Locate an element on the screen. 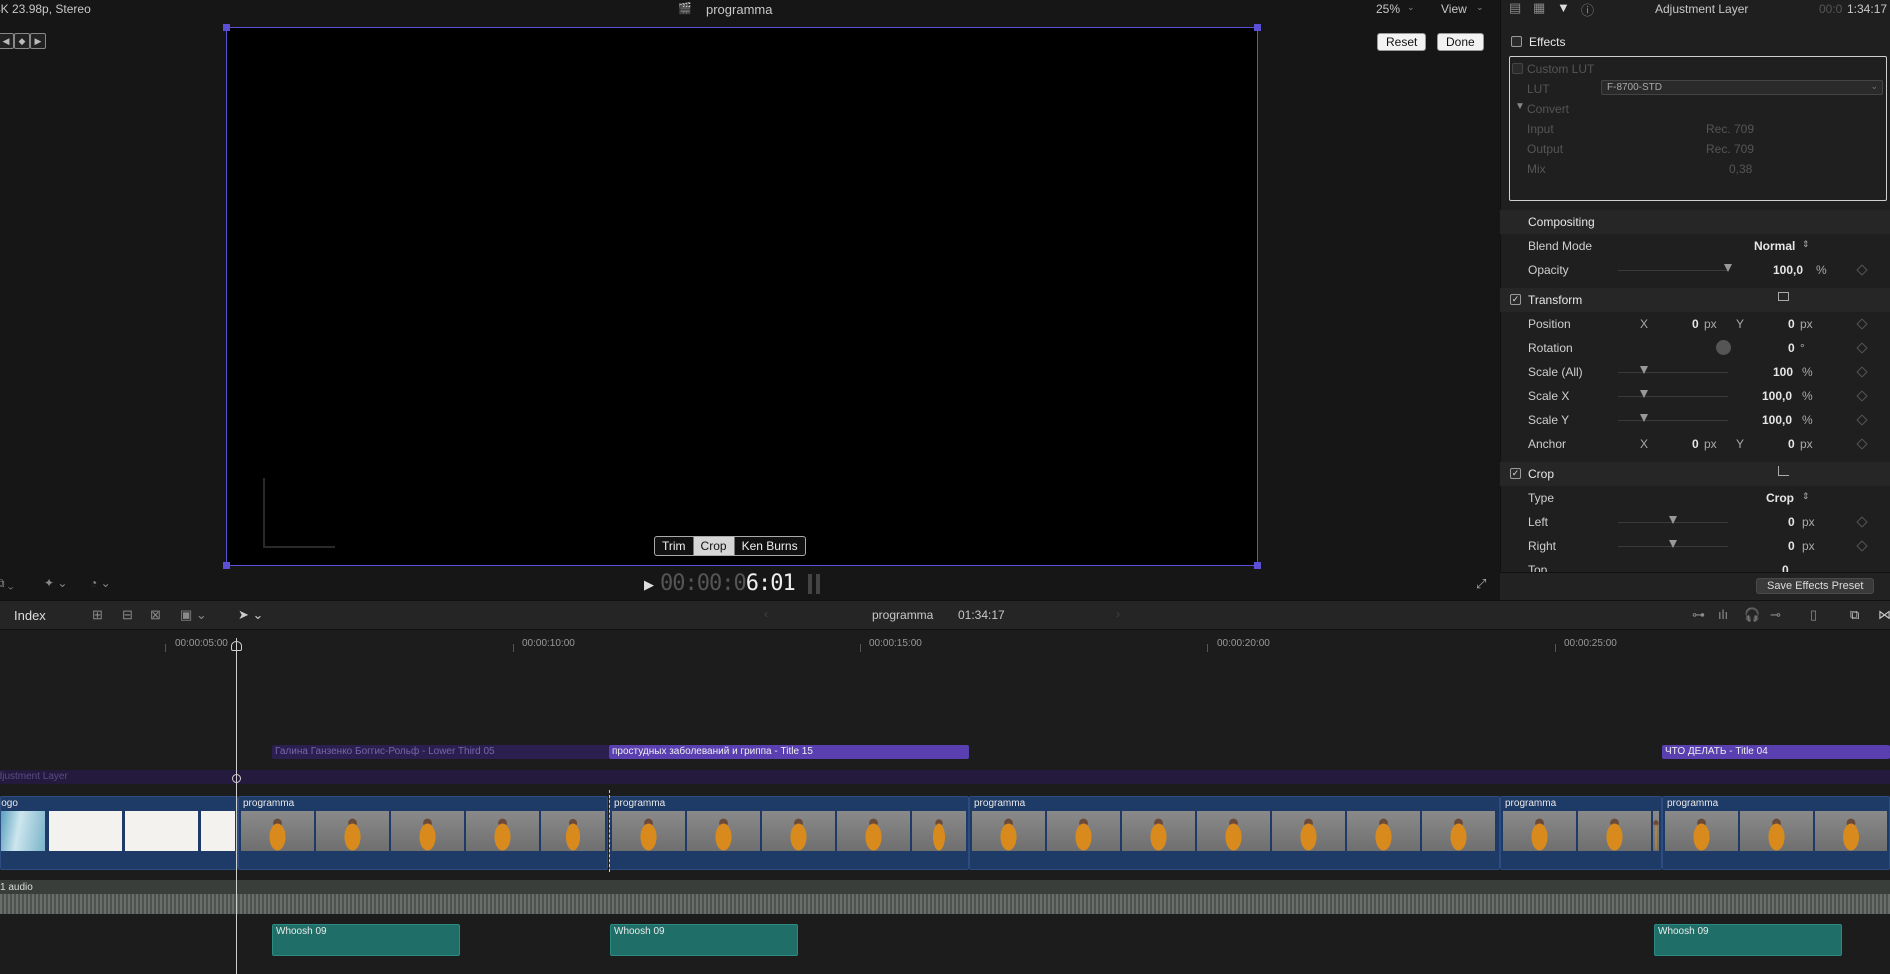 The image size is (1890, 974). scale-all-slider is located at coordinates (1673, 372).